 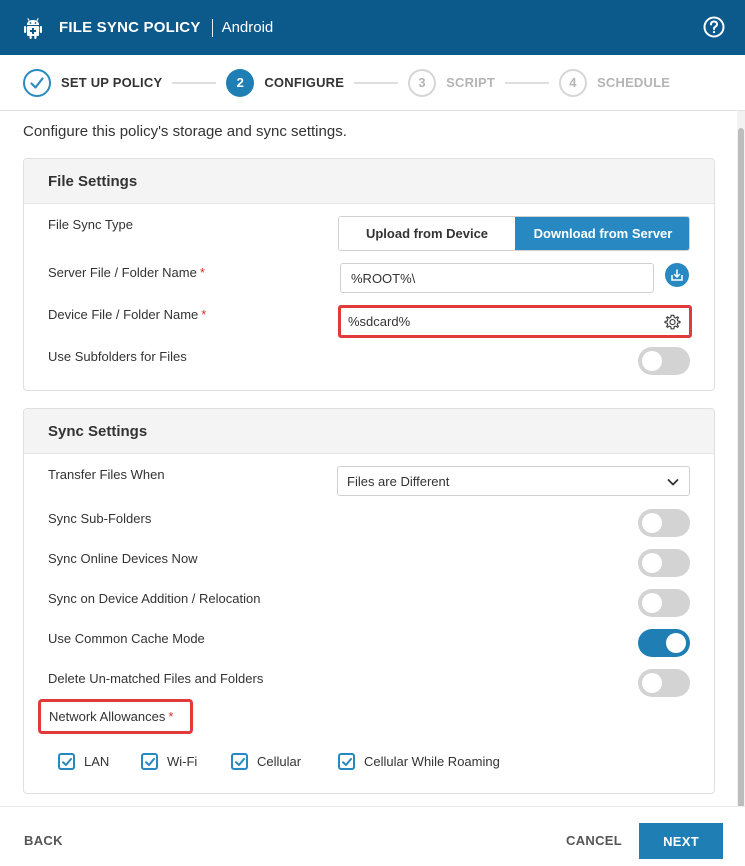 I want to click on use-subfolders-label: Use Subfolders for Files, so click(x=117, y=356).